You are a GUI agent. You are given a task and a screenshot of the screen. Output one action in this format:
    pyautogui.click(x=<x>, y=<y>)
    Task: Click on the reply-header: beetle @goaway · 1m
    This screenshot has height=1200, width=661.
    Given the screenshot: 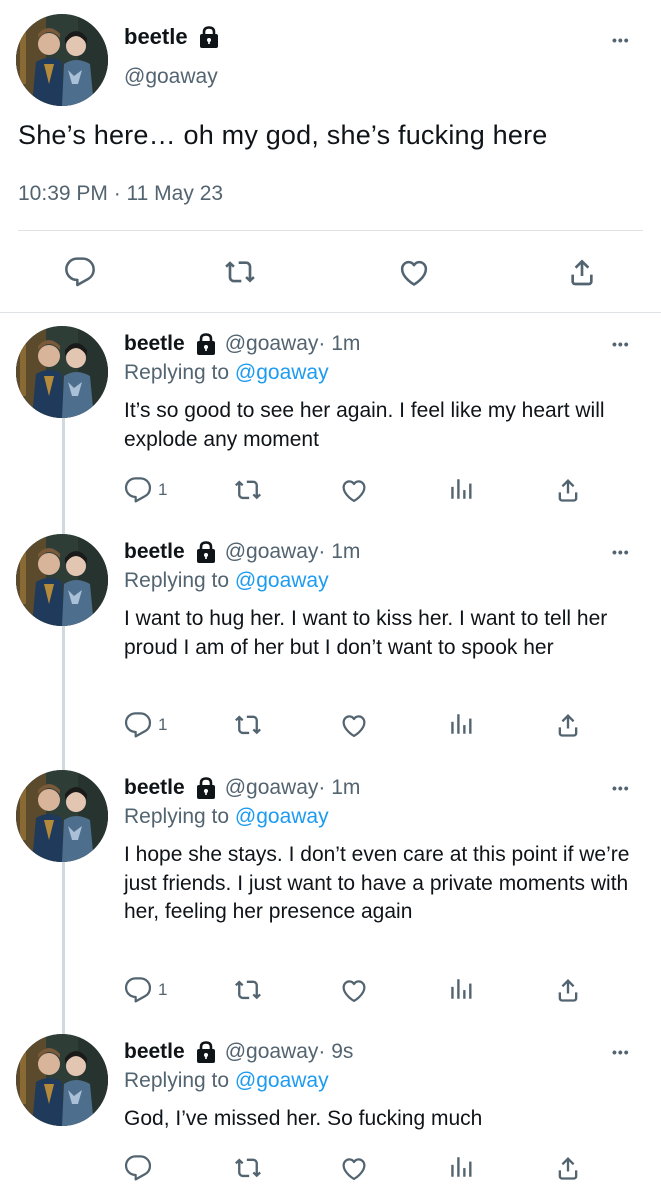 What is the action you would take?
    pyautogui.click(x=242, y=788)
    